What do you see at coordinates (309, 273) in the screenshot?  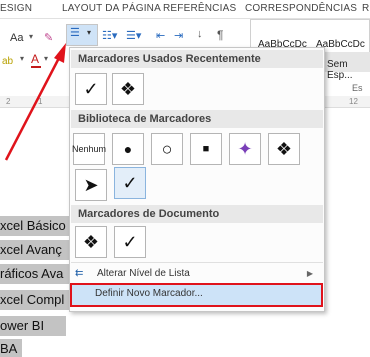 I see `chevron-right-icon: ▶` at bounding box center [309, 273].